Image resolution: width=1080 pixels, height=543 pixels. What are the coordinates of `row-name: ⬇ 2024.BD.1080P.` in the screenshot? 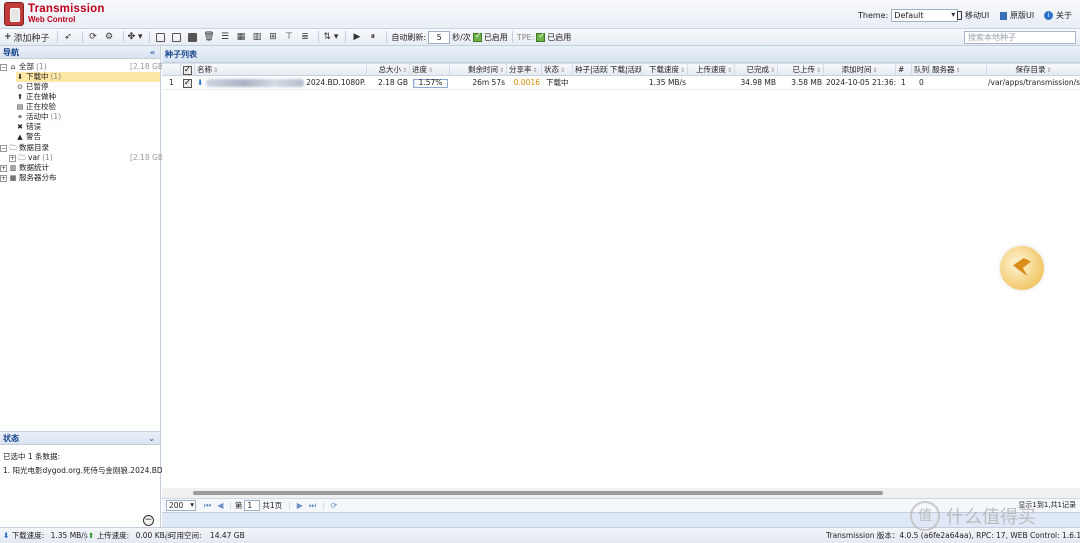 It's located at (281, 83).